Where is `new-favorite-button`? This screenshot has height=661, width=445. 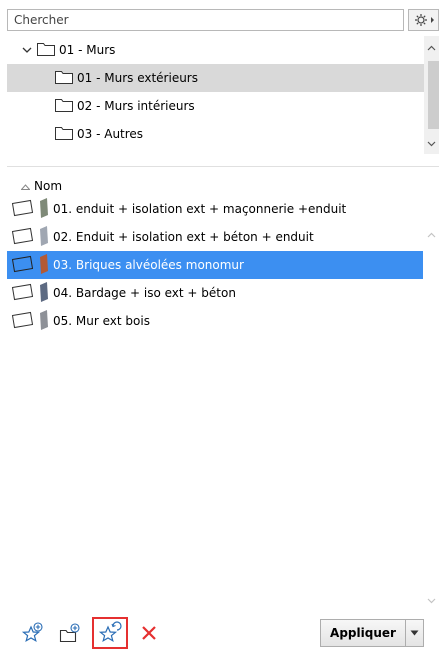 new-favorite-button is located at coordinates (33, 633).